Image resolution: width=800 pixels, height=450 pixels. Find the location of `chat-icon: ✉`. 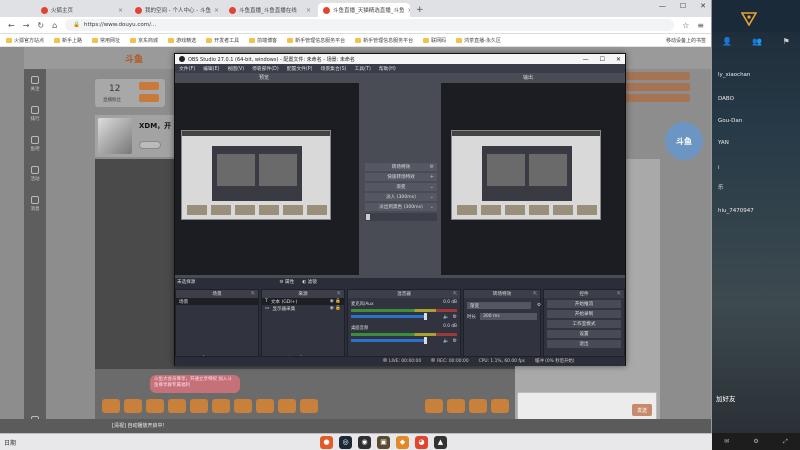

chat-icon: ✉ is located at coordinates (726, 441).